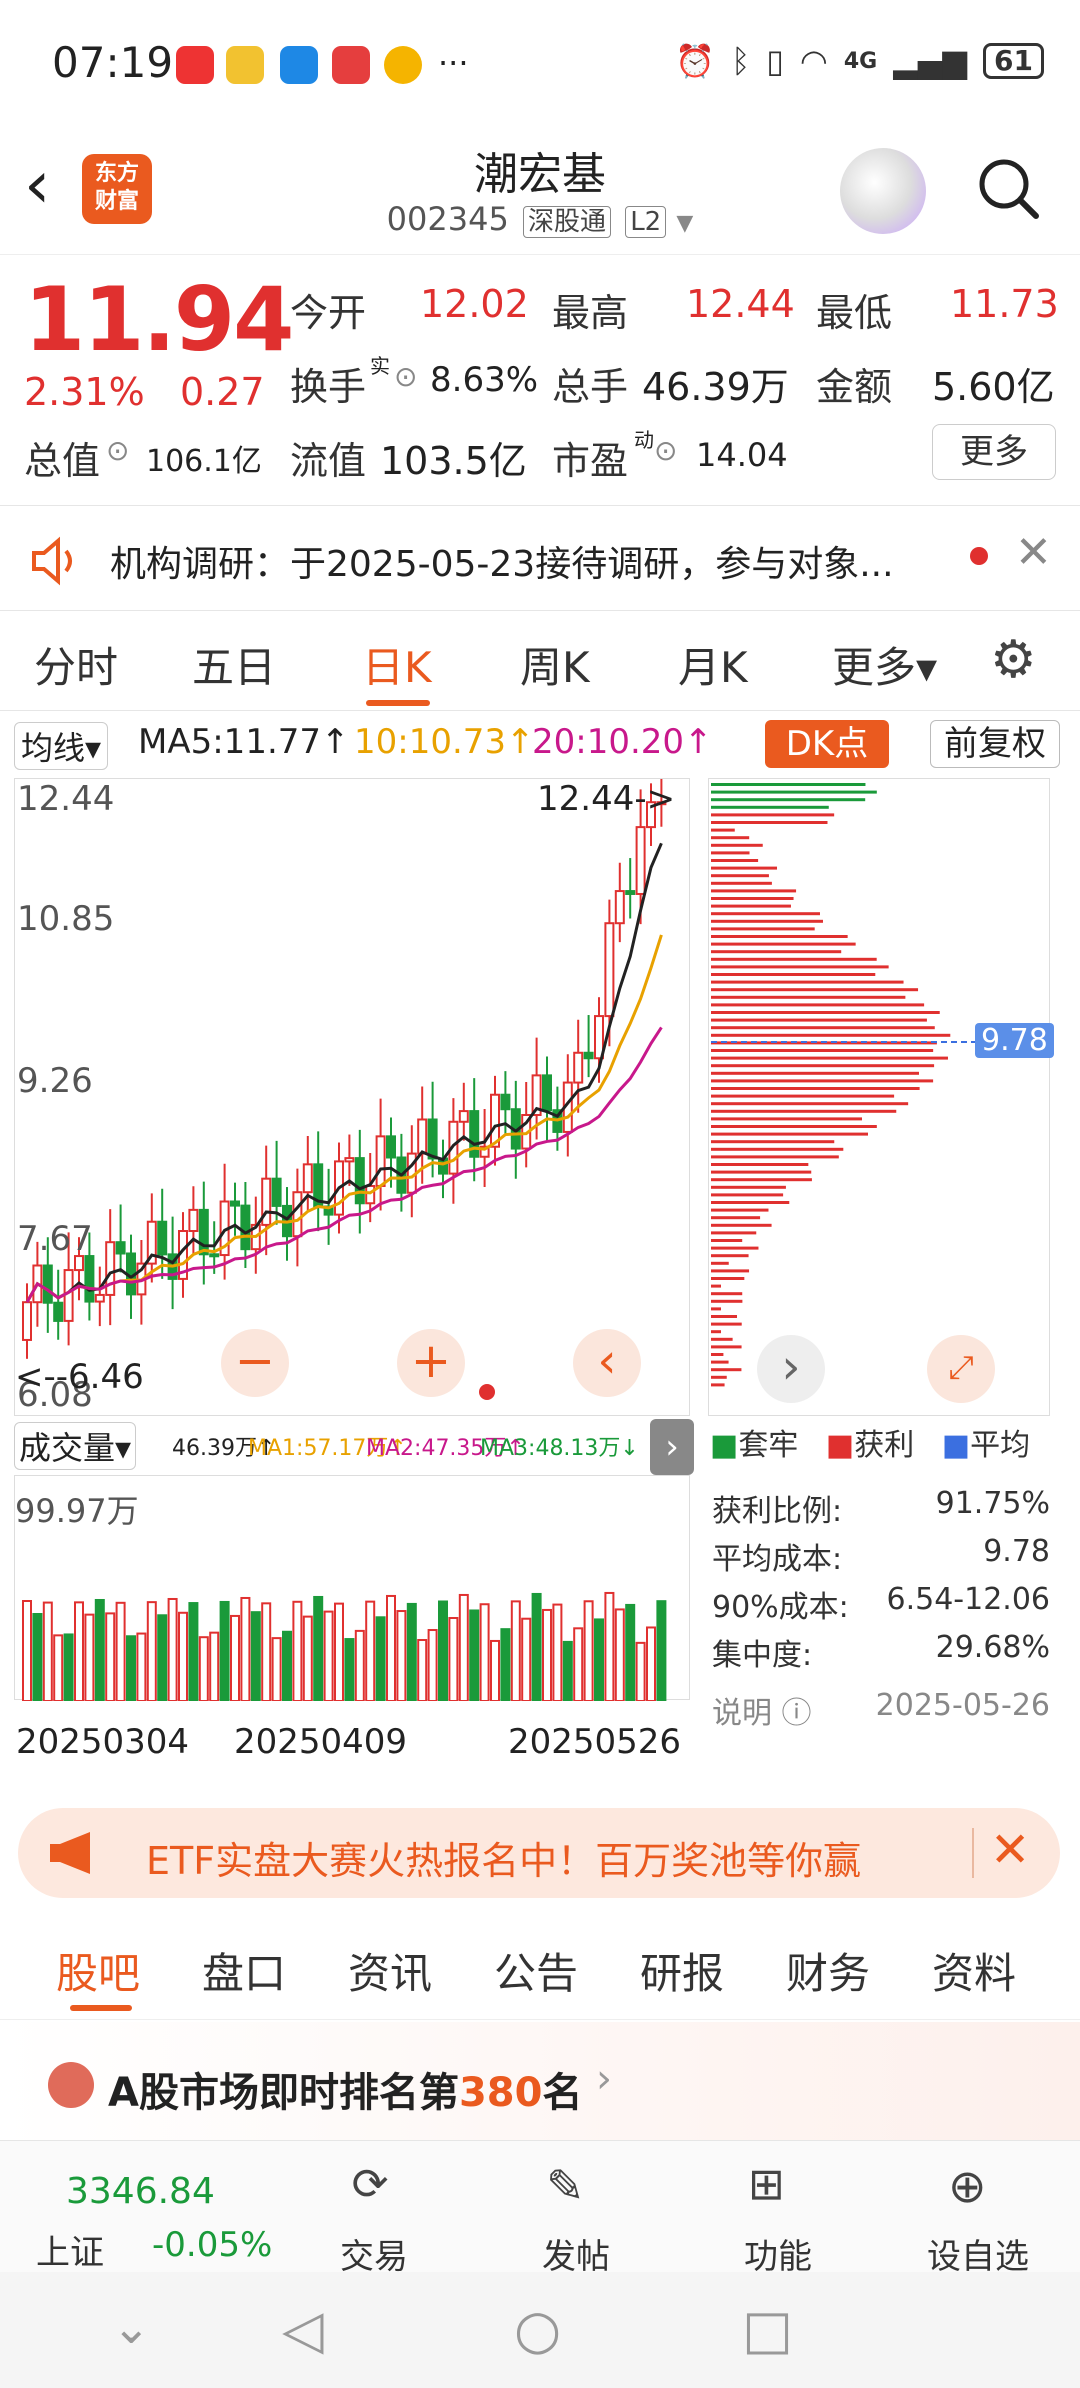 This screenshot has width=1080, height=2388. I want to click on zoom-out-button: −, so click(255, 1363).